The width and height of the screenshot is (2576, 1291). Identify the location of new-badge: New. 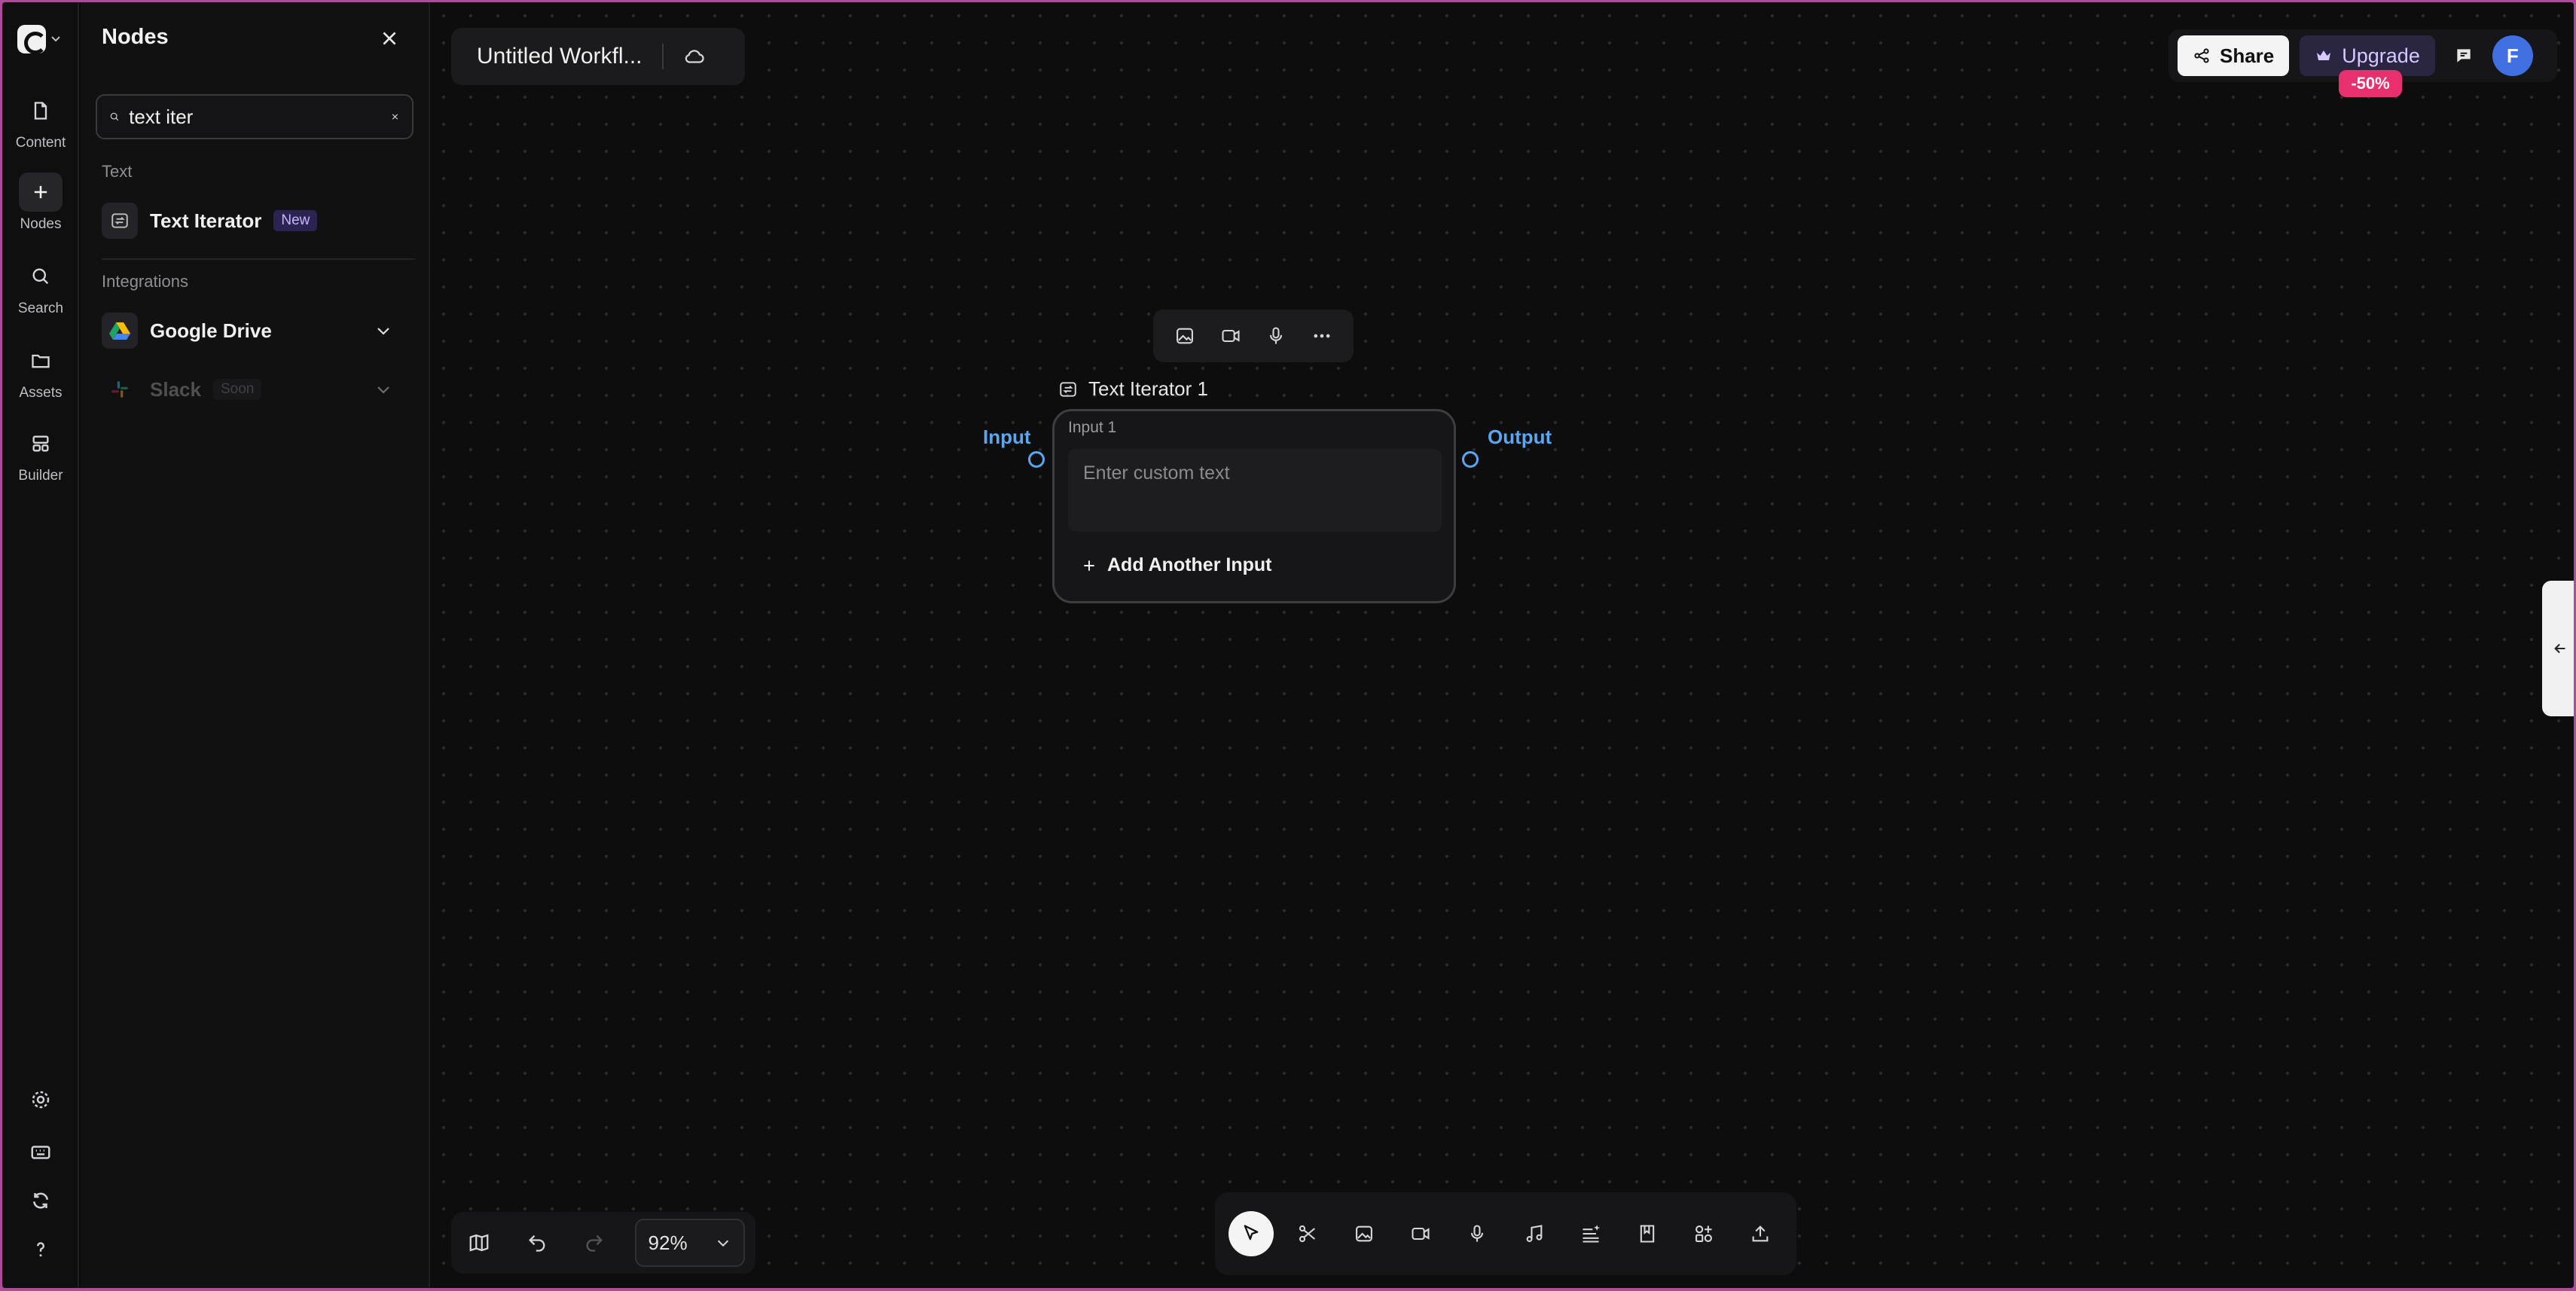
(296, 220).